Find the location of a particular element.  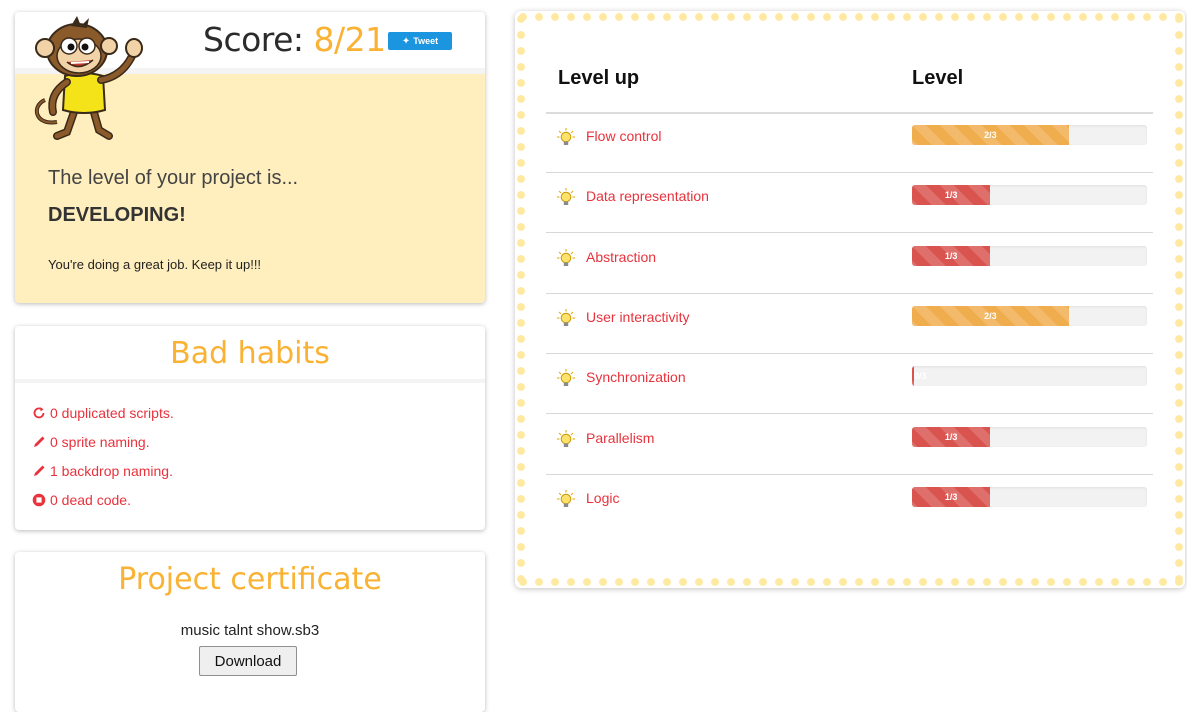

habit-text: 0 duplicated scripts. is located at coordinates (112, 413).